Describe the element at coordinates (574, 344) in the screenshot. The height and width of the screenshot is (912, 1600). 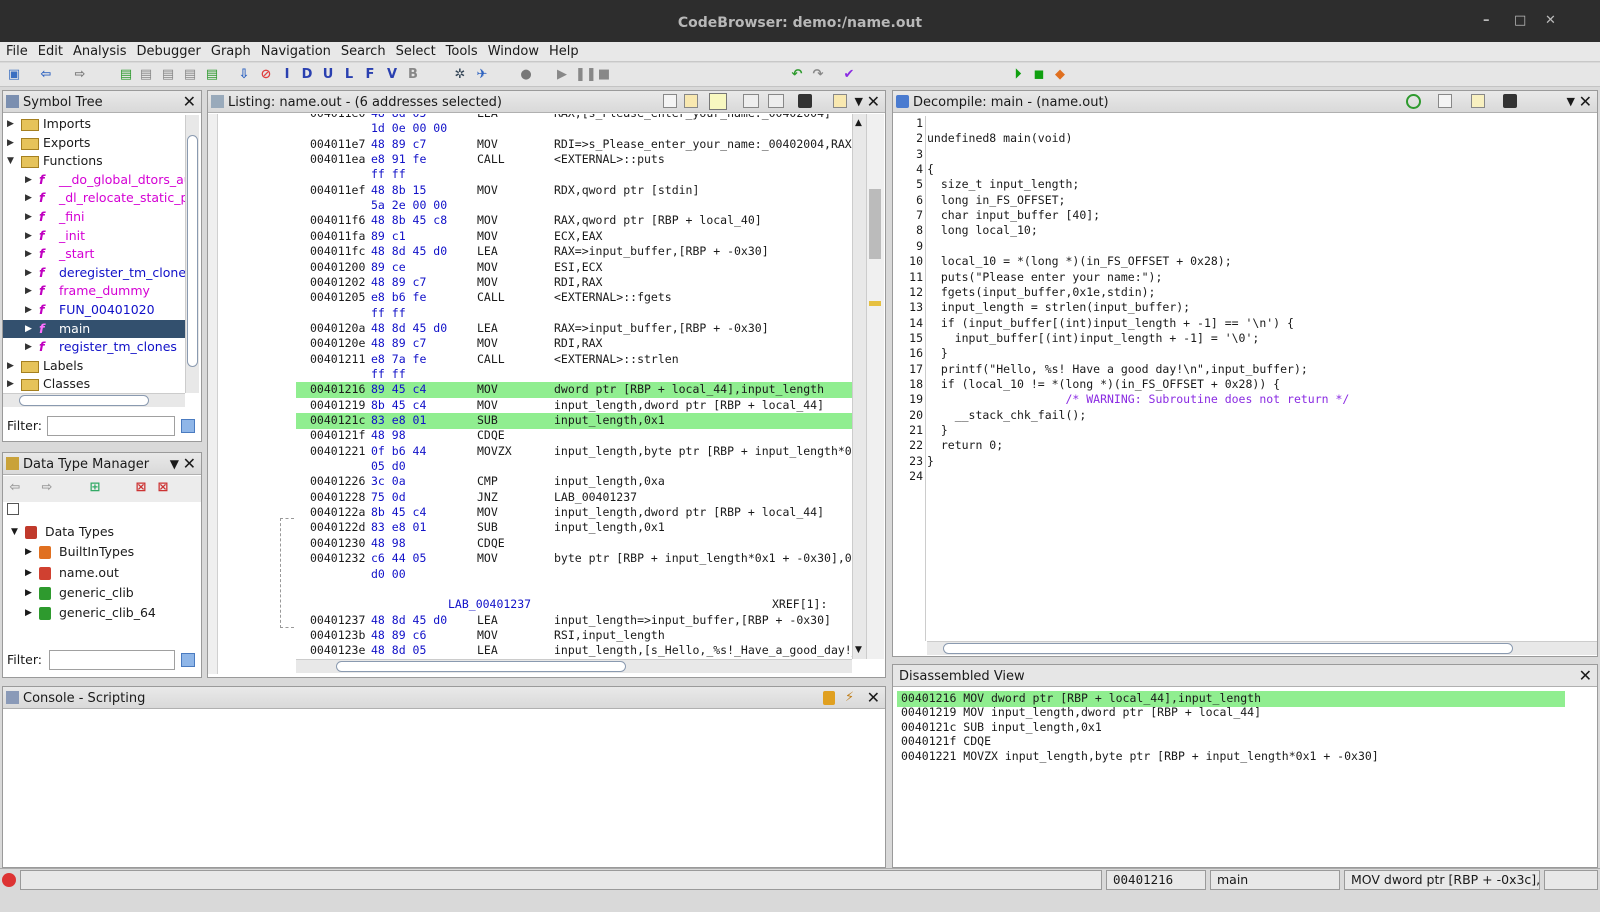
I see `listing-row: 0040120e 48 89 c7 MOV RDI,RAX` at that location.